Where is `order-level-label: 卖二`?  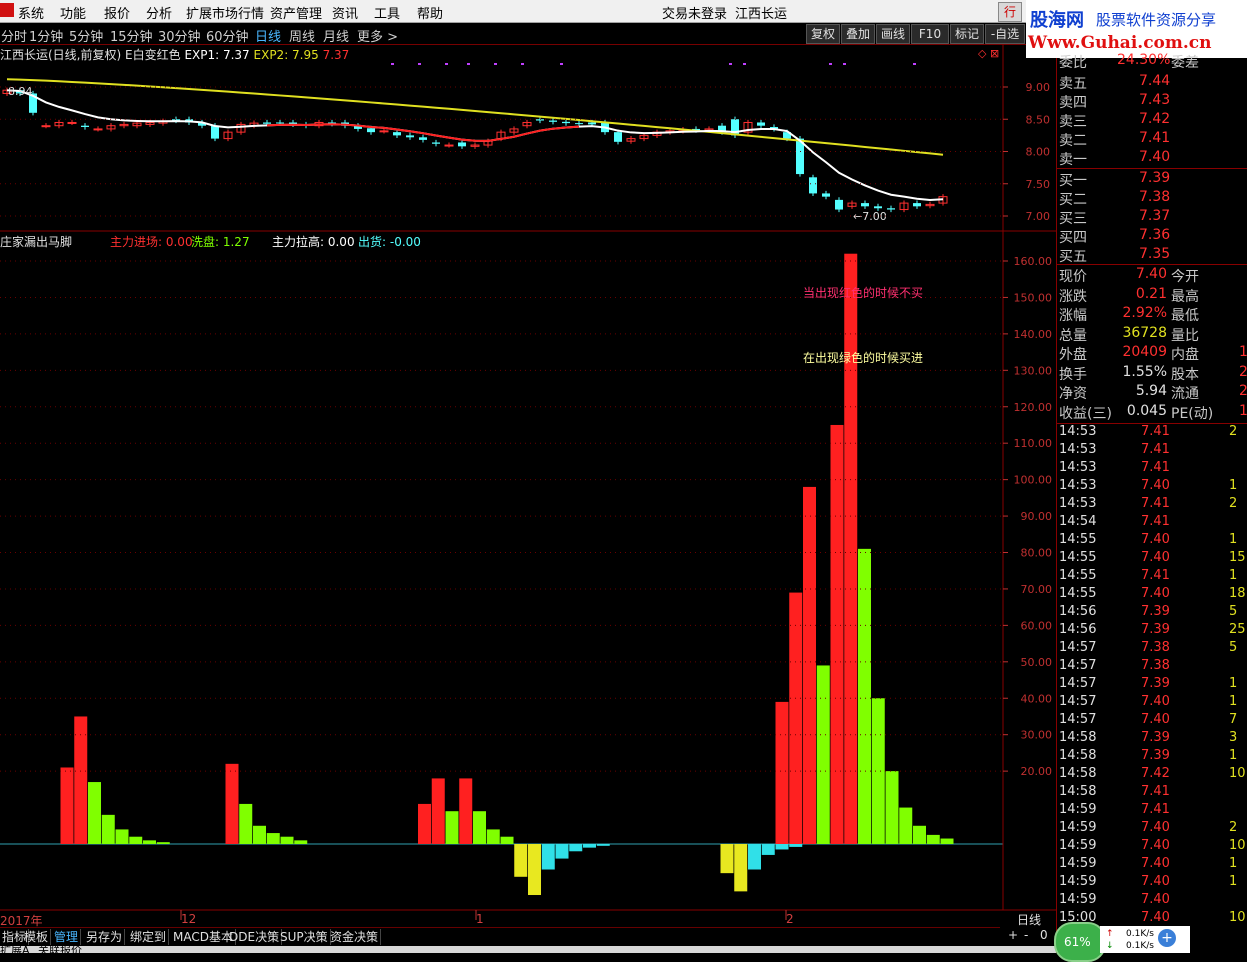 order-level-label: 卖二 is located at coordinates (1073, 141).